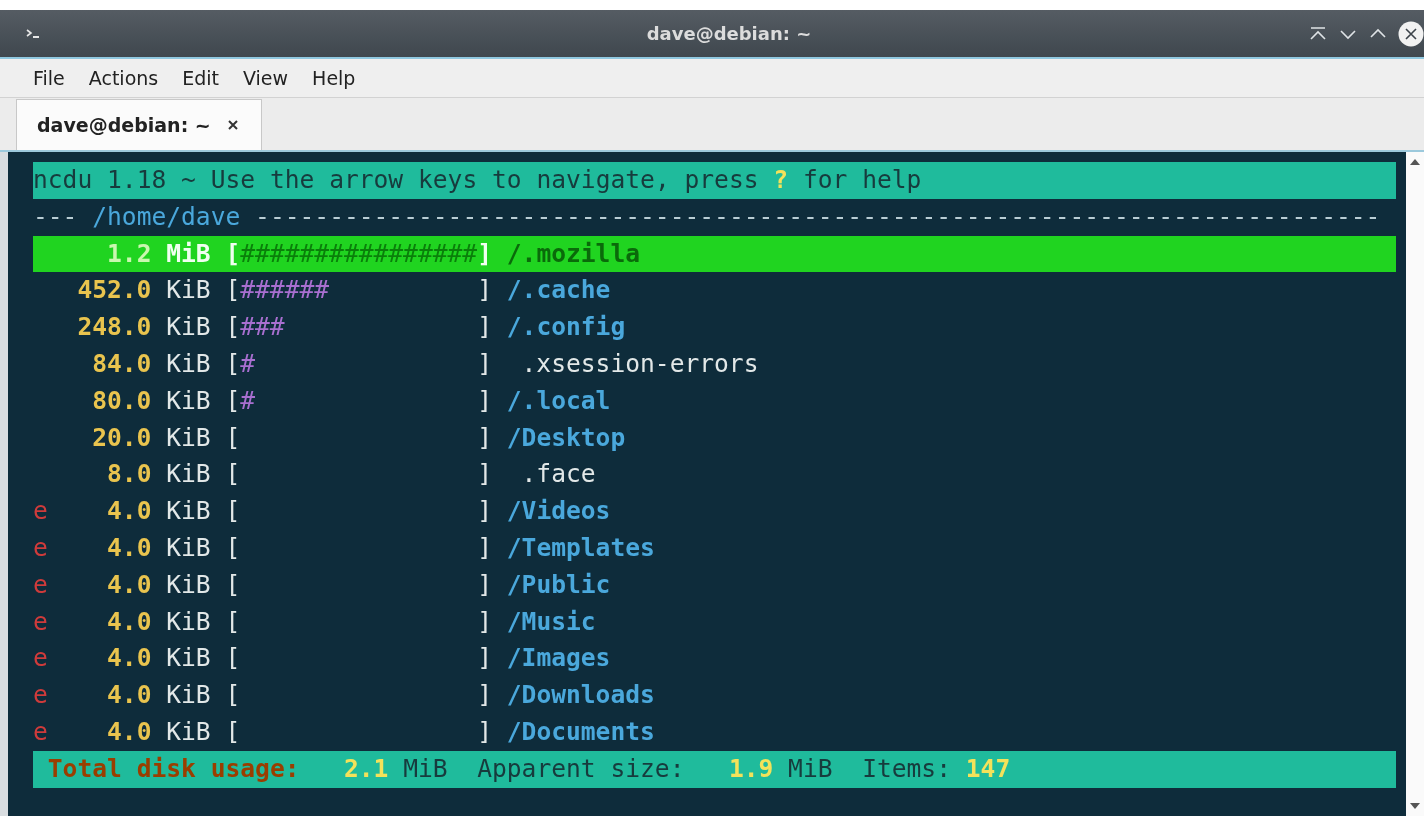 The height and width of the screenshot is (816, 1424). Describe the element at coordinates (818, 216) in the screenshot. I see `path-rule: ----------------------------------------------------------------------------` at that location.